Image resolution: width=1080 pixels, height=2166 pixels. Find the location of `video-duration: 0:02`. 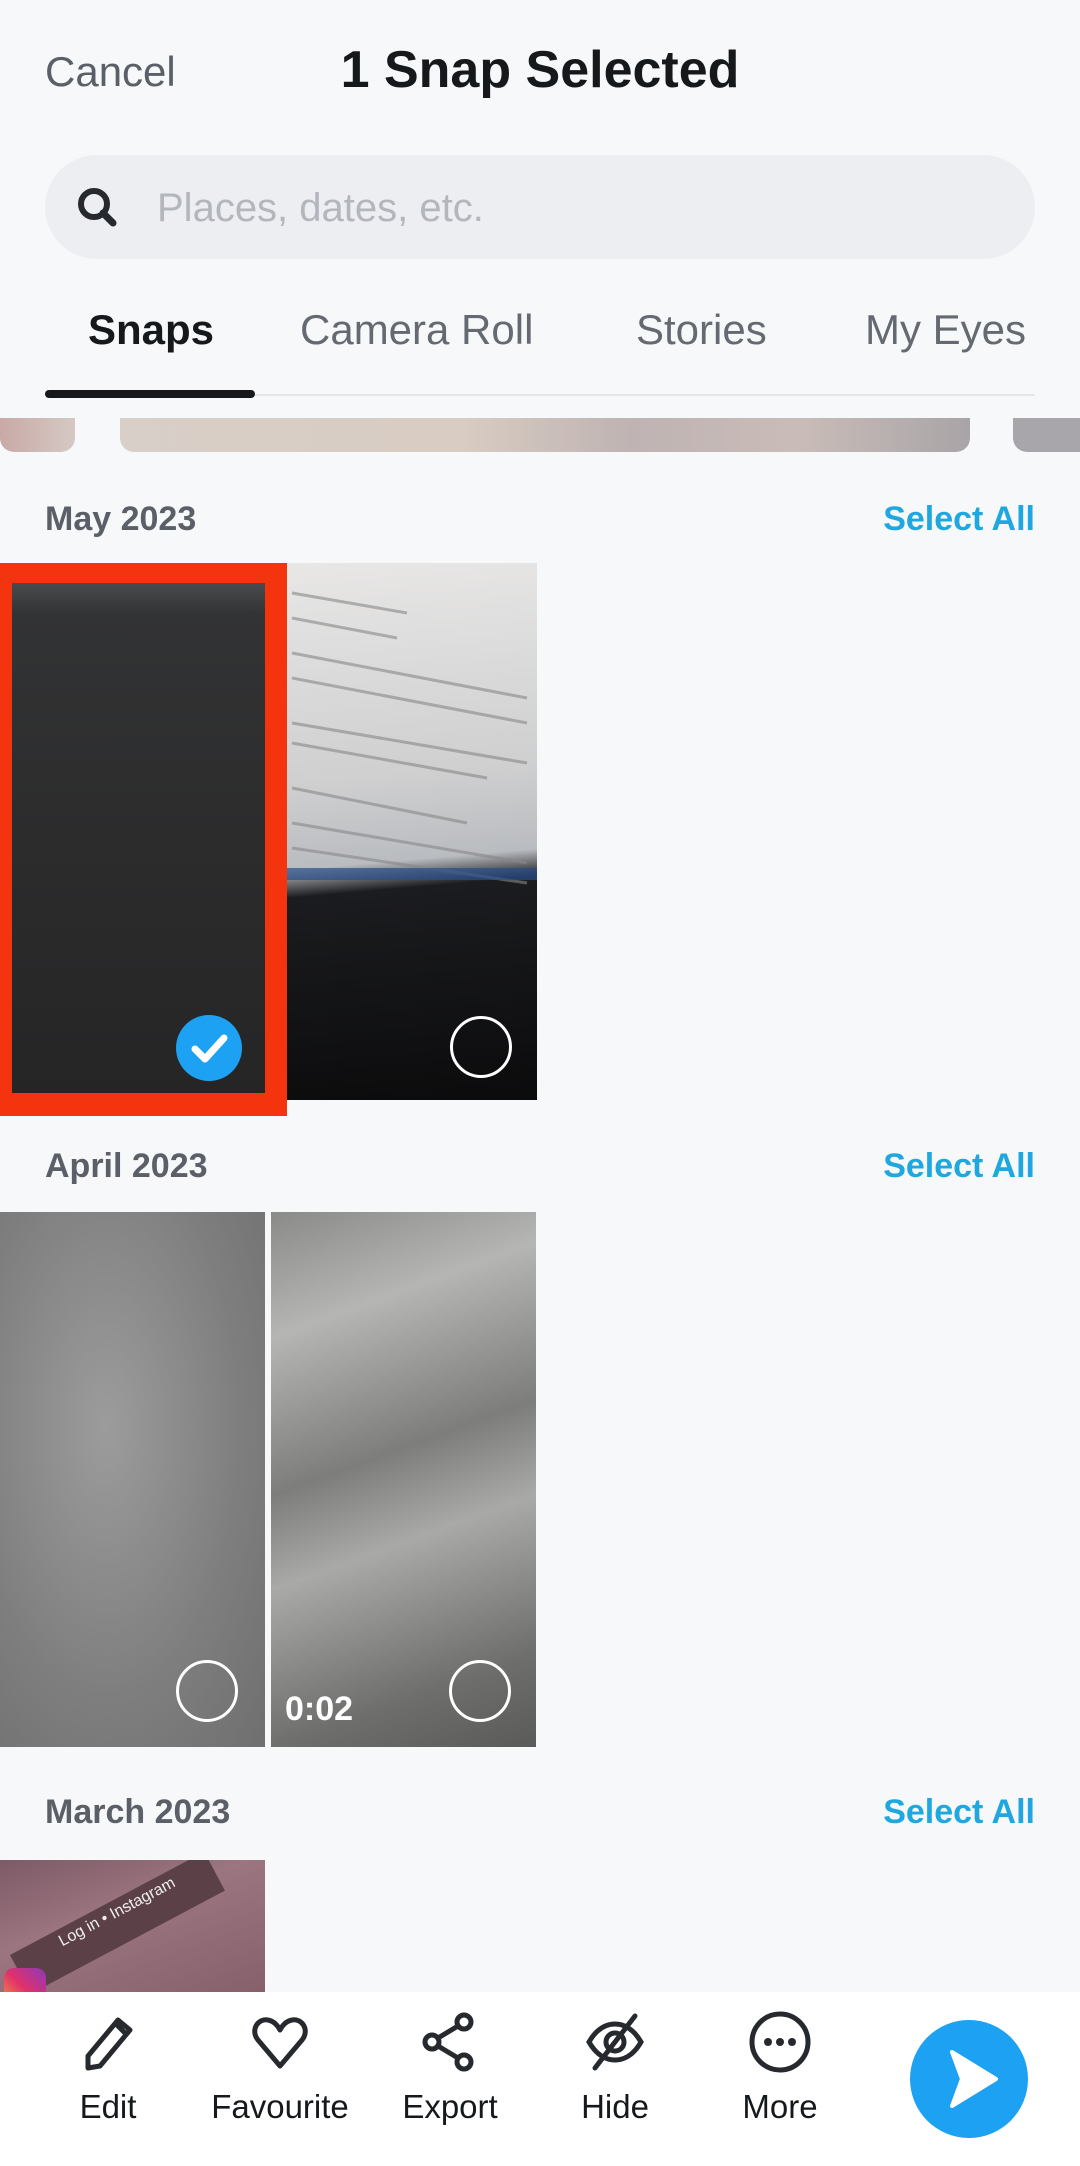

video-duration: 0:02 is located at coordinates (319, 1709).